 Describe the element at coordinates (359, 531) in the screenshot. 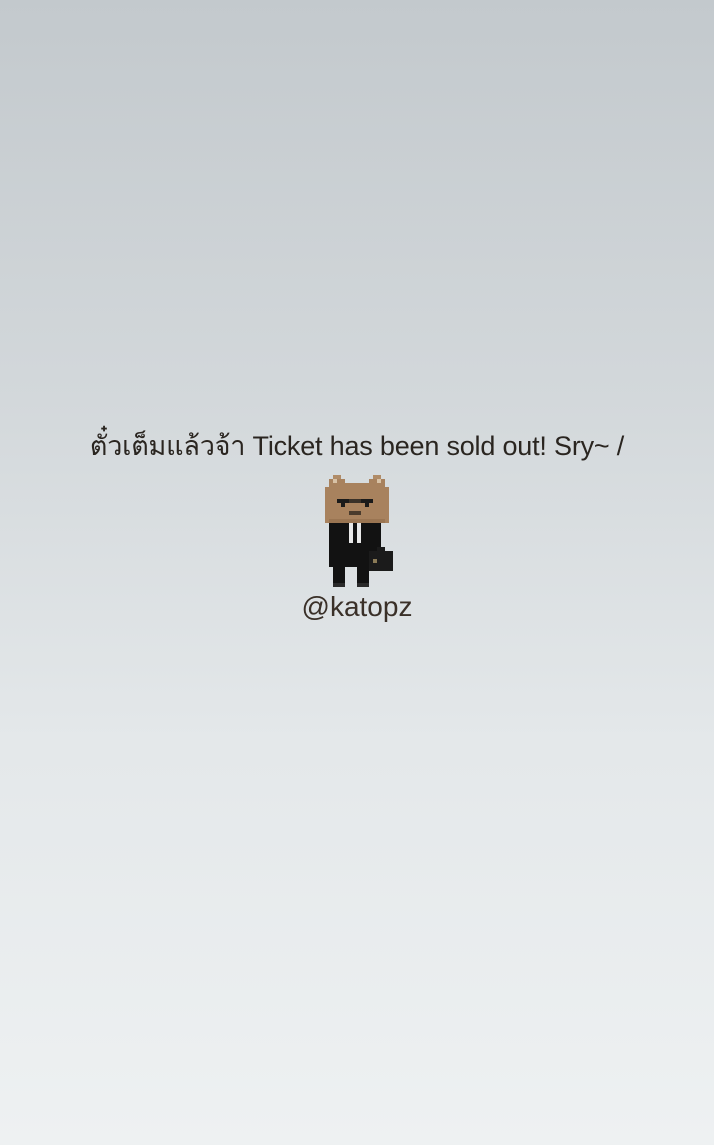

I see `pixel-cat-businessman-icon` at that location.